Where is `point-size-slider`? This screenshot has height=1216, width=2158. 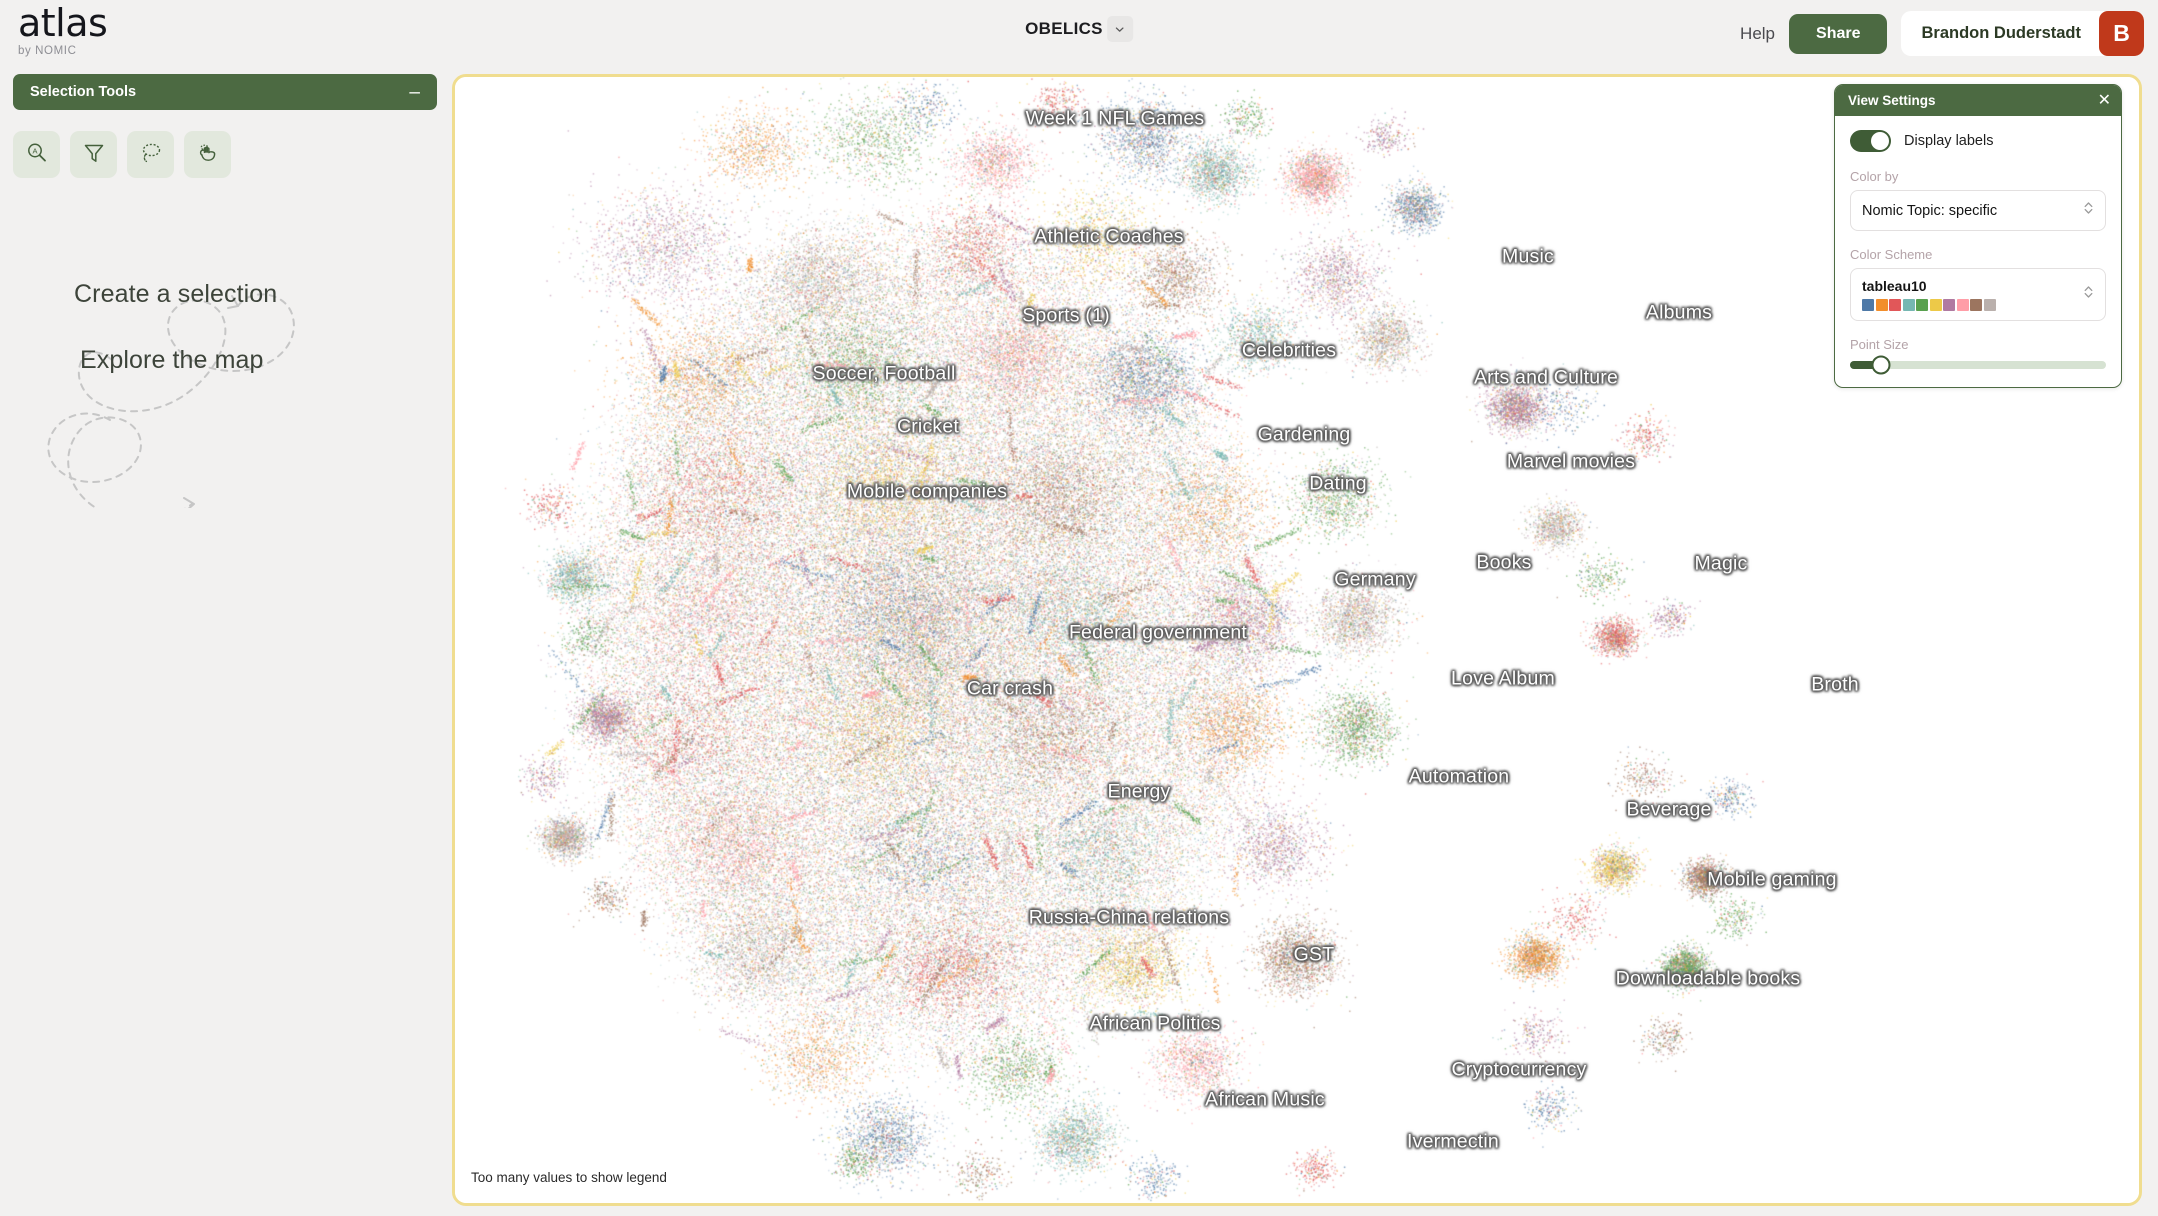
point-size-slider is located at coordinates (1978, 365).